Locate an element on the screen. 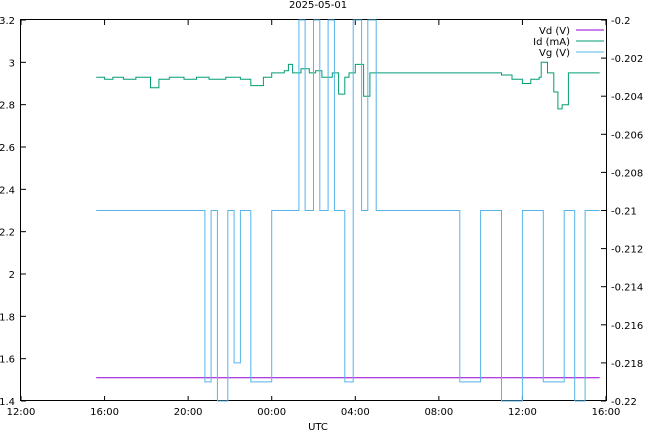 The height and width of the screenshot is (432, 651). x-tick-label: 08:00 is located at coordinates (438, 412).